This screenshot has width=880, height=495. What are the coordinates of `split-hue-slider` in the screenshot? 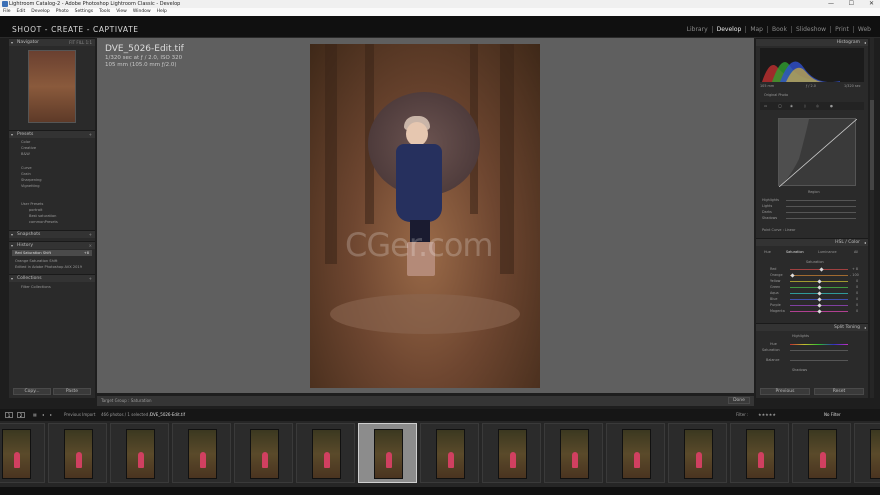 It's located at (819, 344).